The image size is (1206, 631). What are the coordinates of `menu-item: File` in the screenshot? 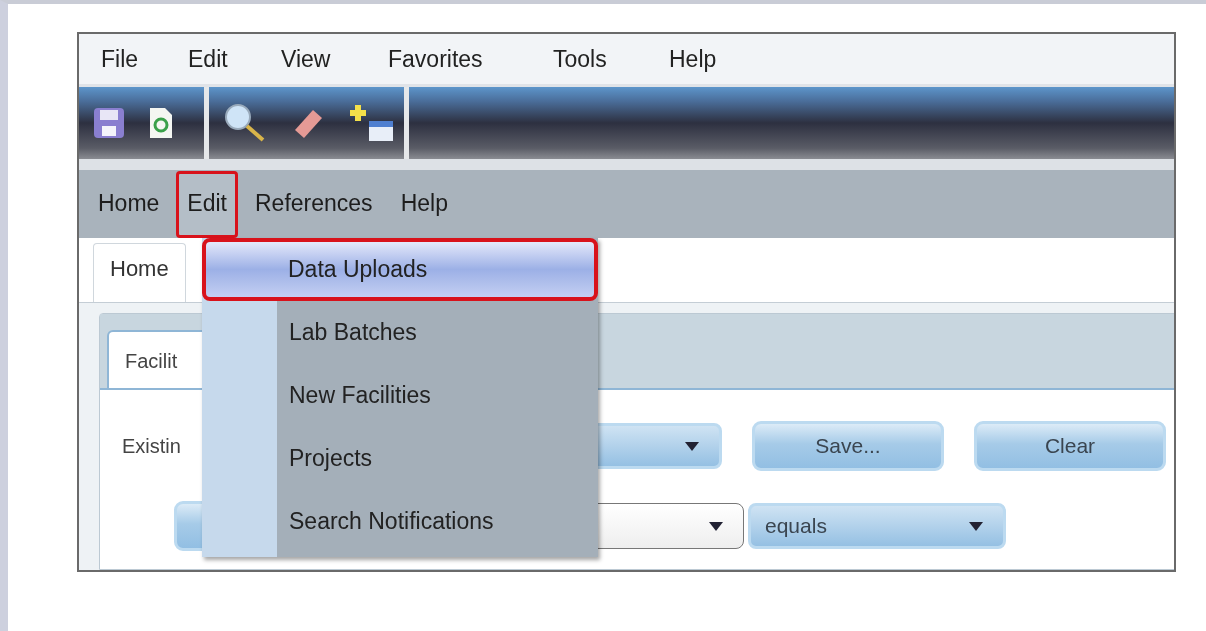 It's located at (144, 59).